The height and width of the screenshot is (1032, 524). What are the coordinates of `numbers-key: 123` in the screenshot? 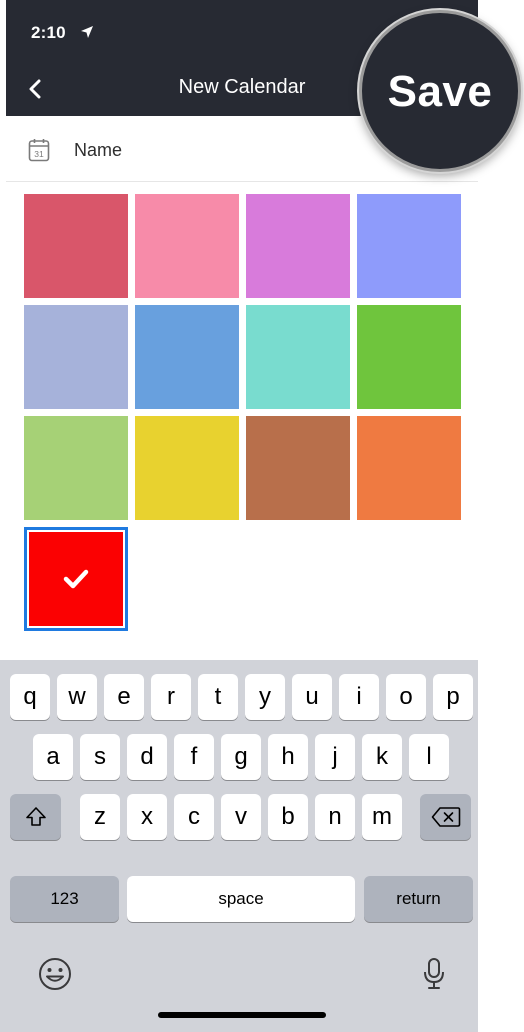 It's located at (64, 899).